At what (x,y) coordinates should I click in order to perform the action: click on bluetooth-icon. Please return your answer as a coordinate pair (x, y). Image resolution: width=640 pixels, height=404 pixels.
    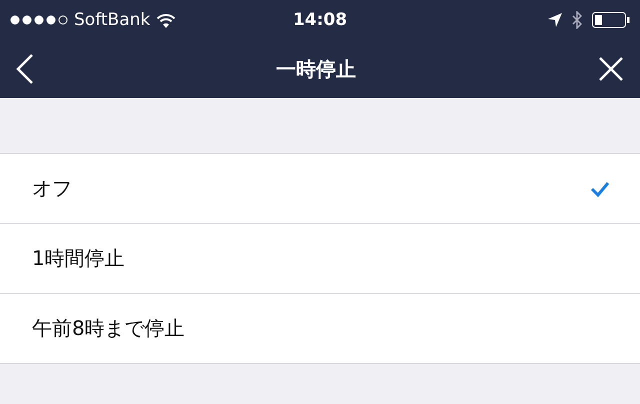
    Looking at the image, I should click on (577, 20).